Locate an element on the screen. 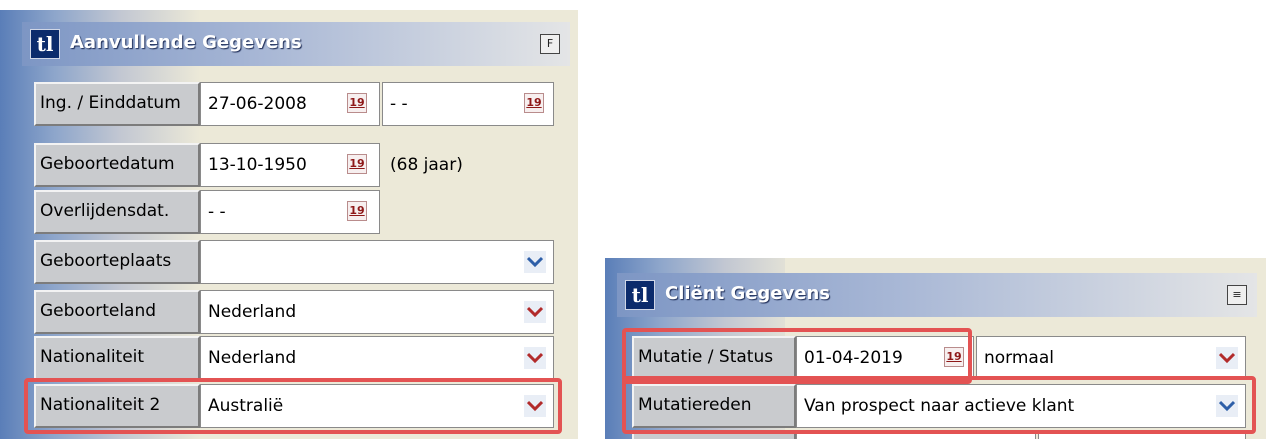  geboorteplaats-select is located at coordinates (377, 262).